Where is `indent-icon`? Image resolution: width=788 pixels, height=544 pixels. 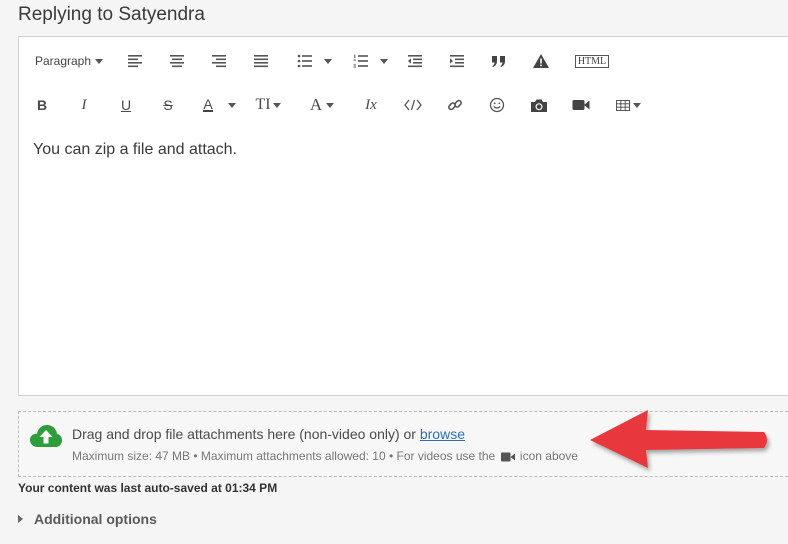
indent-icon is located at coordinates (457, 61).